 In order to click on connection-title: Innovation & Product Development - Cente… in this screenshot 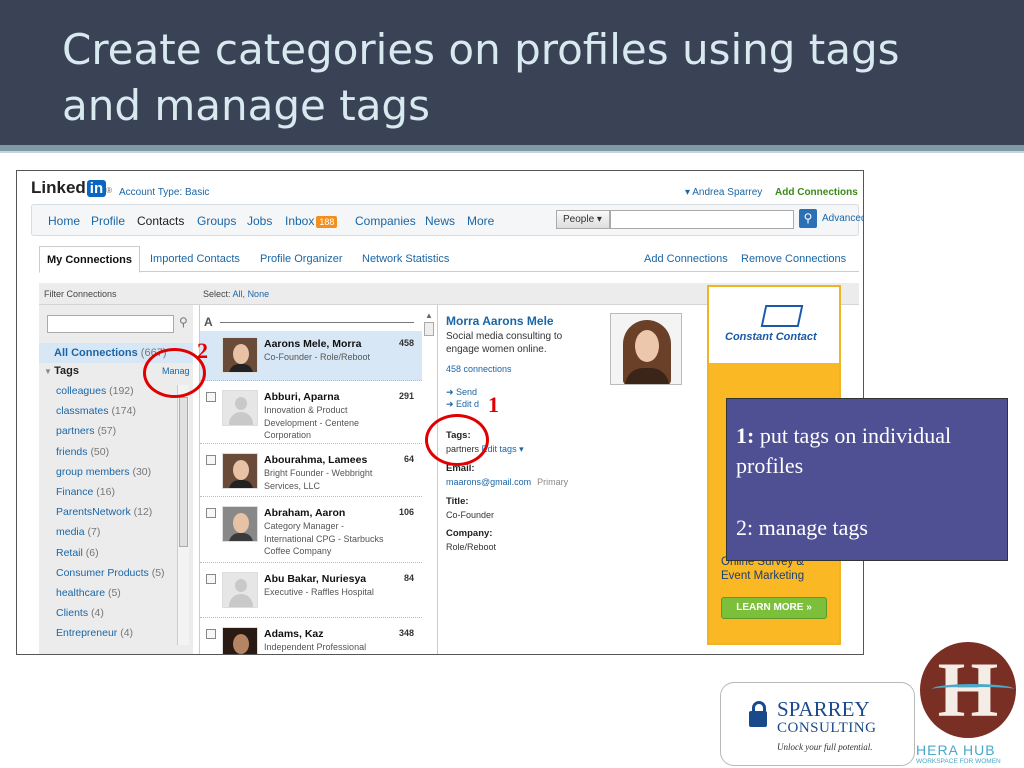, I will do `click(312, 422)`.